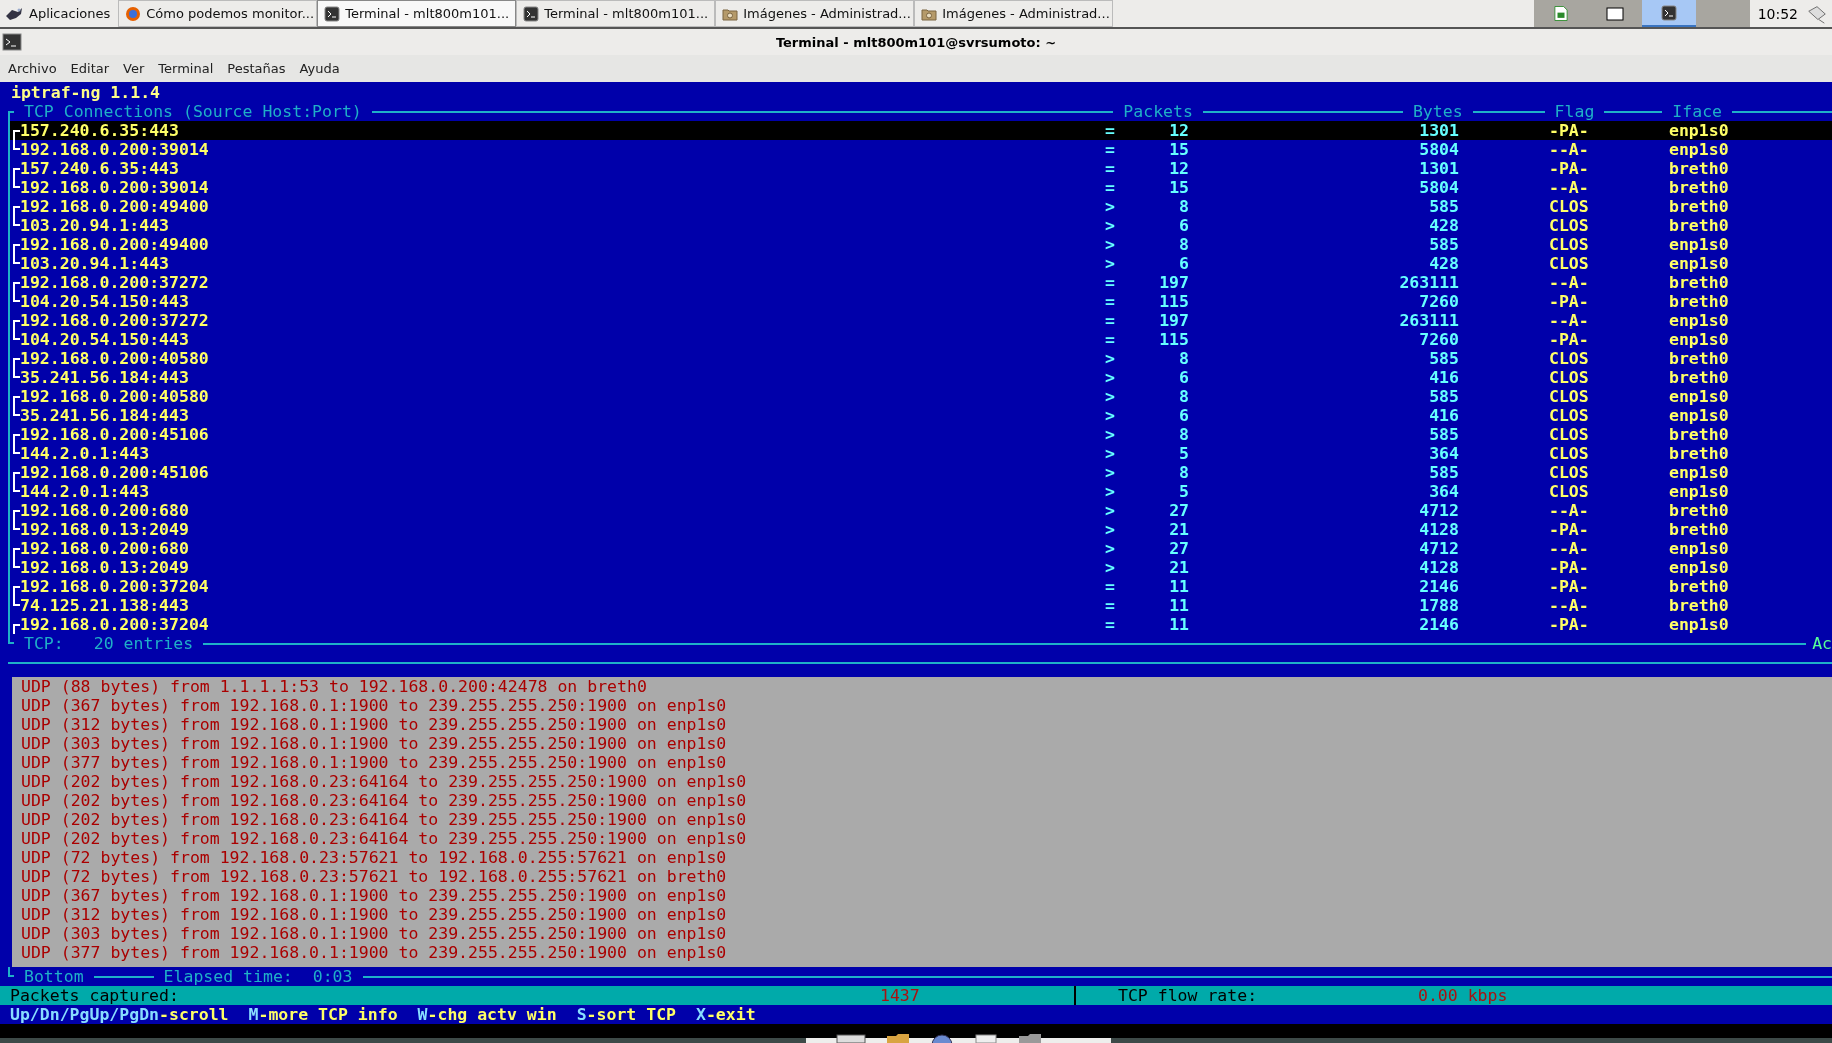 This screenshot has height=1043, width=1832. Describe the element at coordinates (921, 529) in the screenshot. I see `connection-row: 192.168.0.13:2049 > 21 4128 -PA- breth0` at that location.